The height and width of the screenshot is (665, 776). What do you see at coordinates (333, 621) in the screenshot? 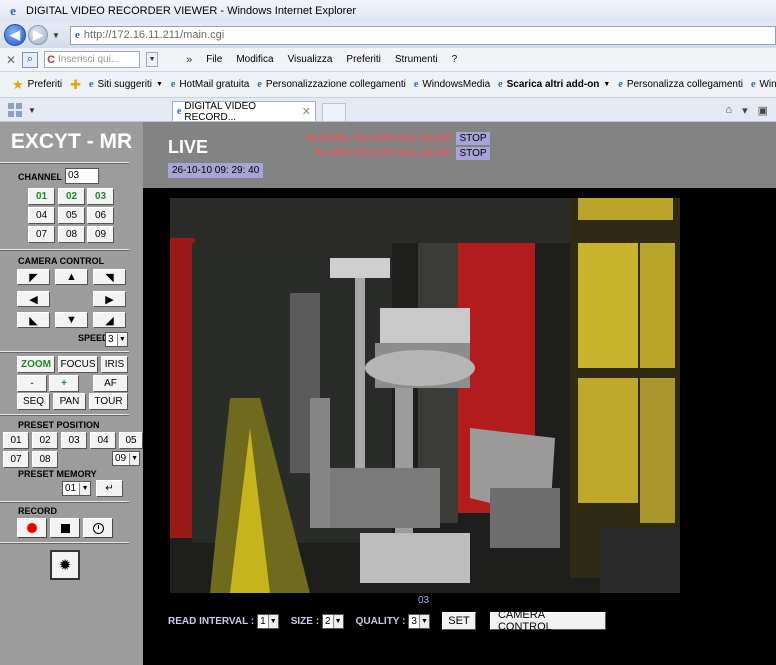
I see `size-select: 2 ▼` at bounding box center [333, 621].